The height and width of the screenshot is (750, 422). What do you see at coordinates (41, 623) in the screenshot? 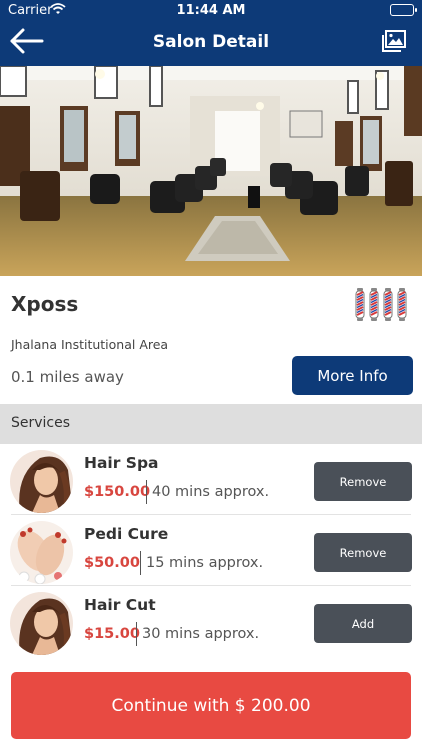
I see `hair-cut-thumbnail` at bounding box center [41, 623].